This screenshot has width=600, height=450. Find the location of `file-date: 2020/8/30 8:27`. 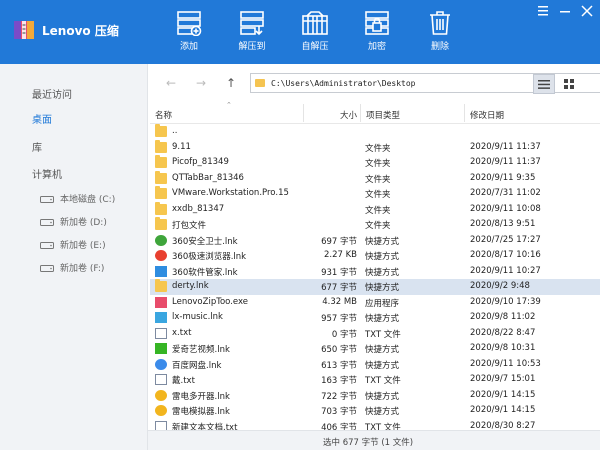

file-date: 2020/8/30 8:27 is located at coordinates (503, 425).